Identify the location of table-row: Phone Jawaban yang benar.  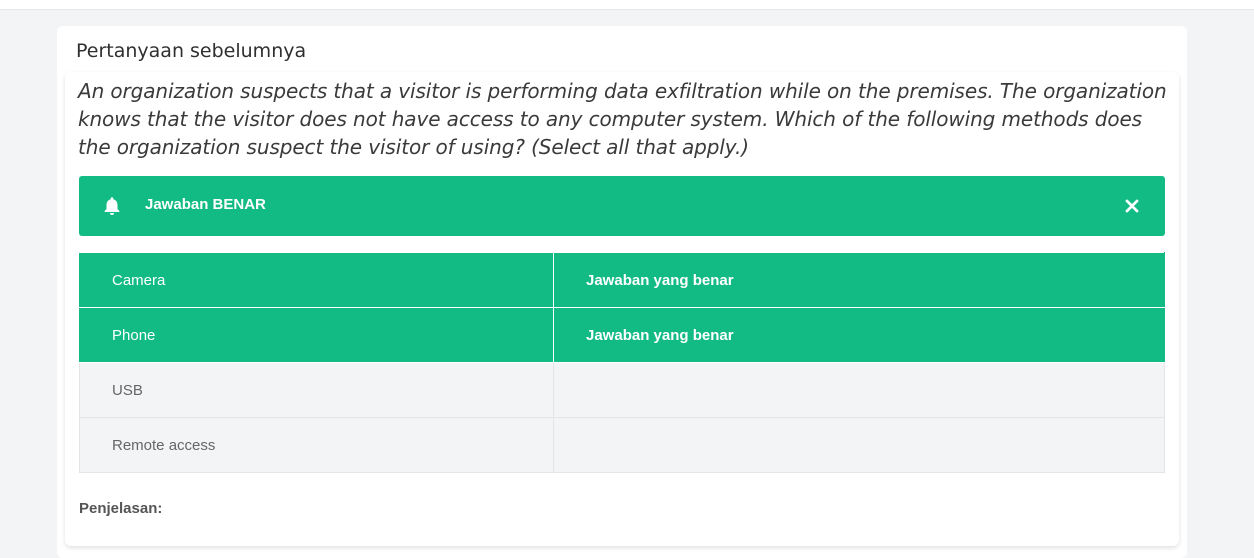
(622, 335).